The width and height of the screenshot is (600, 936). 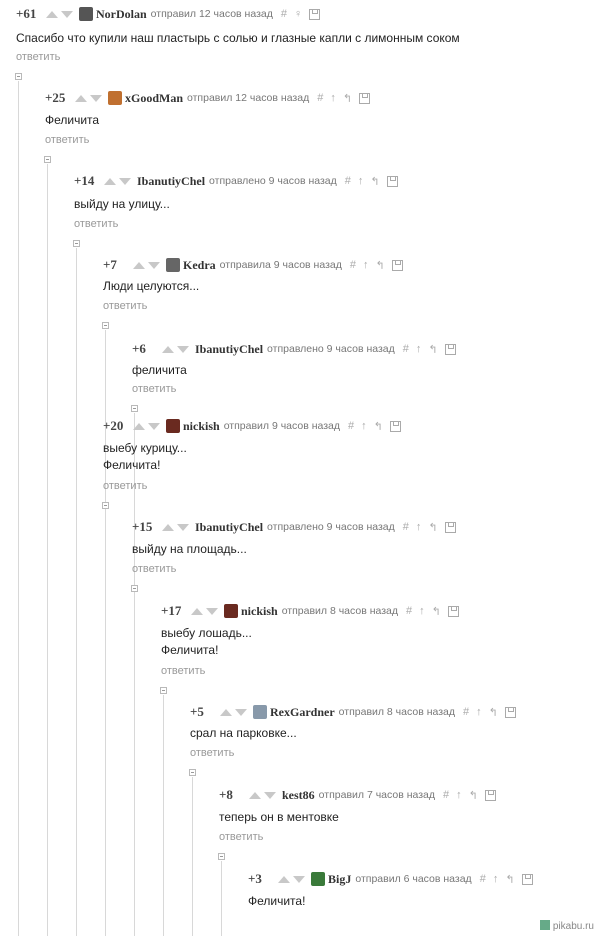 I want to click on username-link: Kedra, so click(x=199, y=265).